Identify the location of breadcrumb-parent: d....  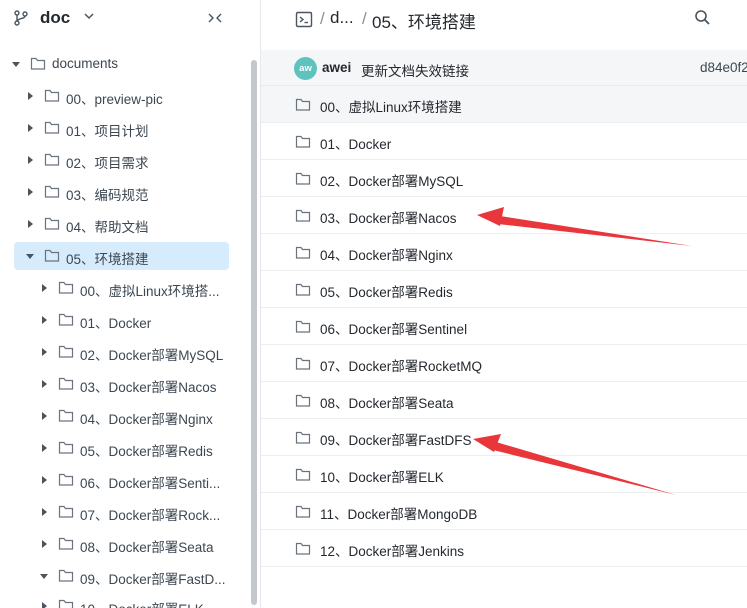
(342, 18).